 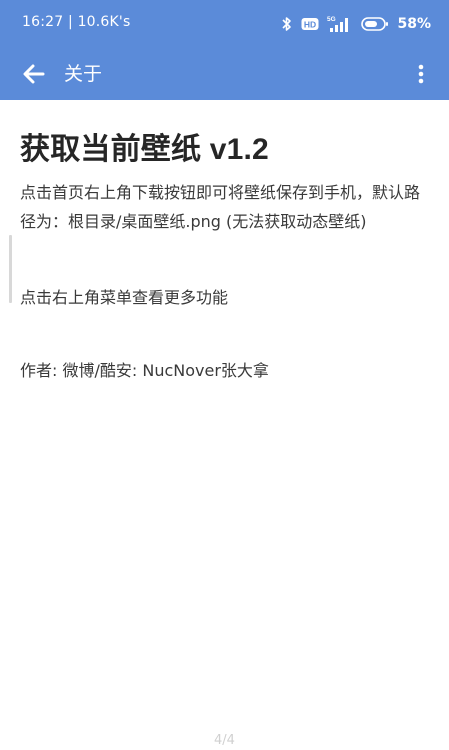 What do you see at coordinates (144, 370) in the screenshot?
I see `author-info: 作者: 微博/酷安: NucNover张大拿` at bounding box center [144, 370].